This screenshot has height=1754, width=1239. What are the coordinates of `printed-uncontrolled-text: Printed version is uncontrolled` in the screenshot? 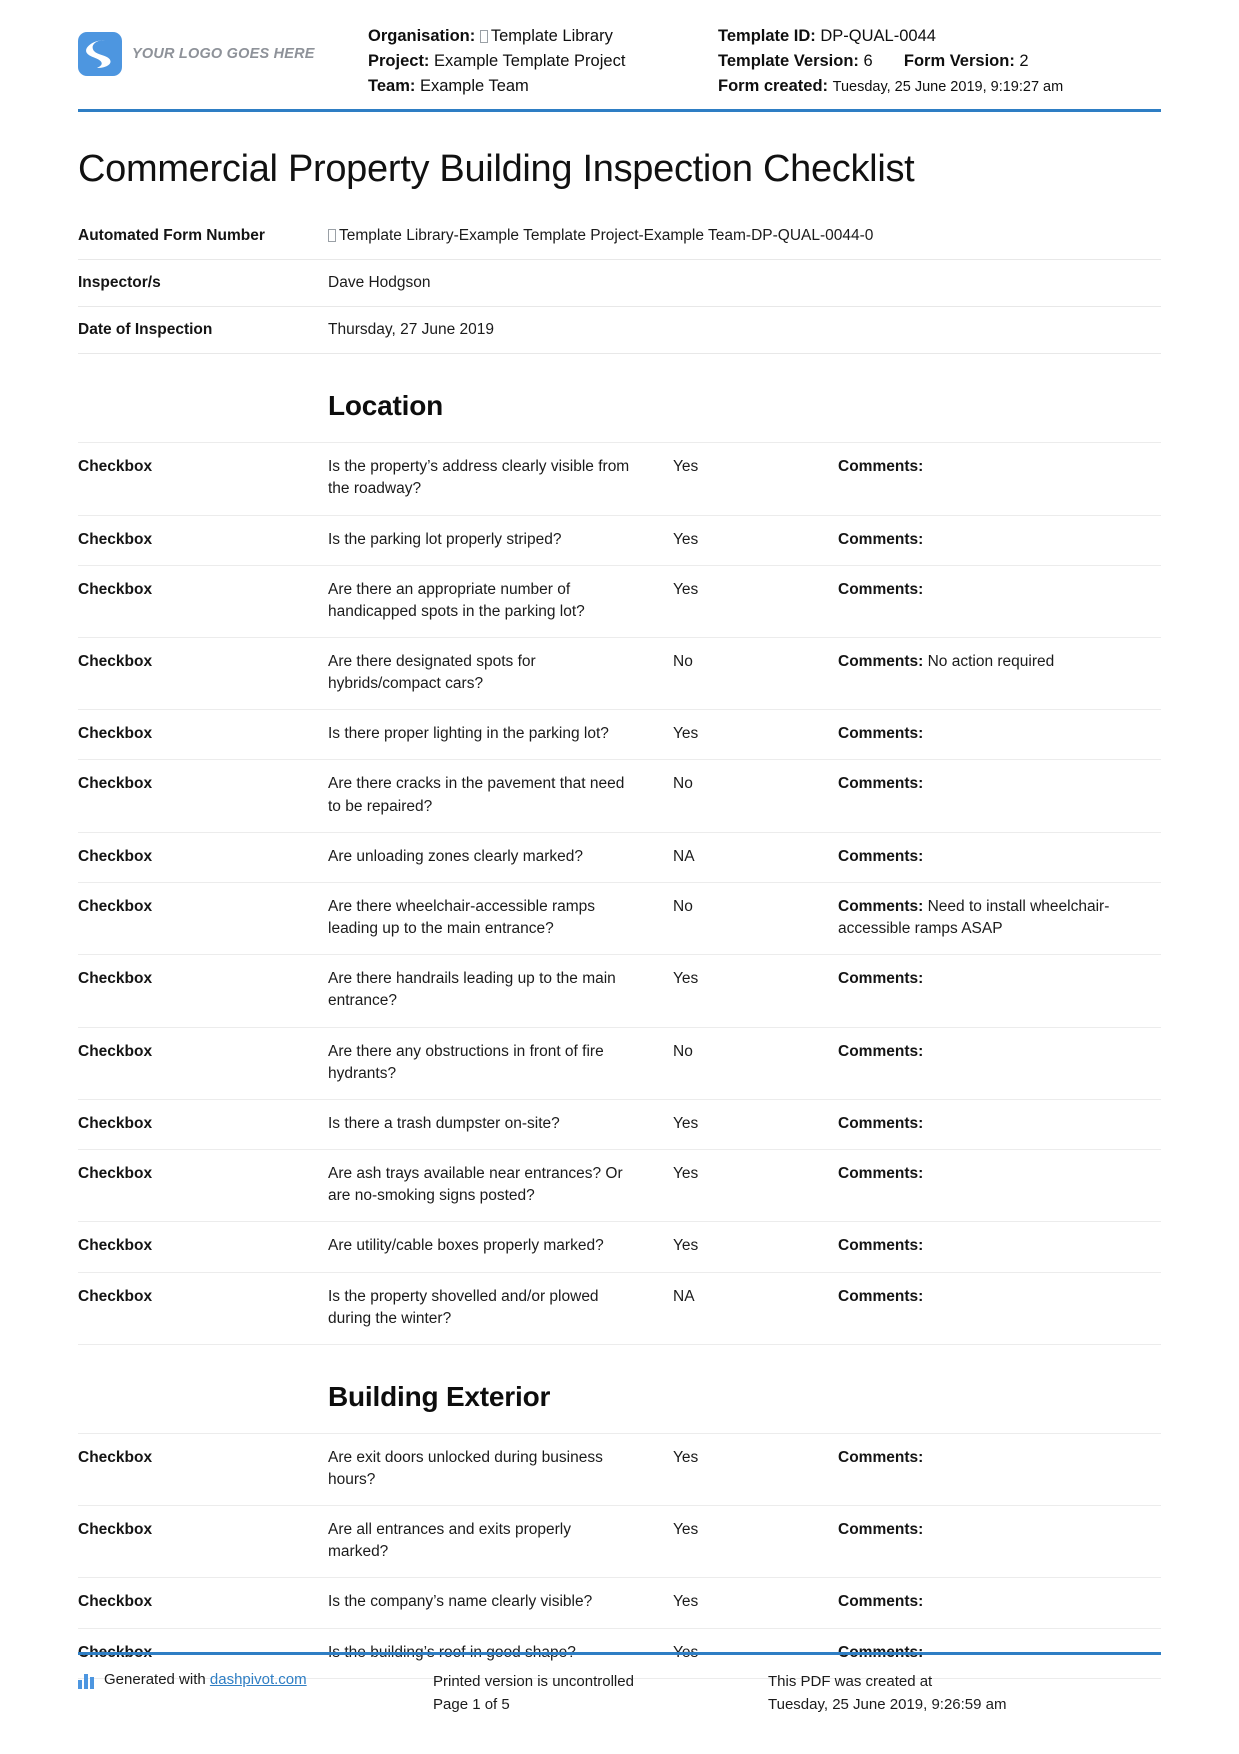 It's located at (533, 1681).